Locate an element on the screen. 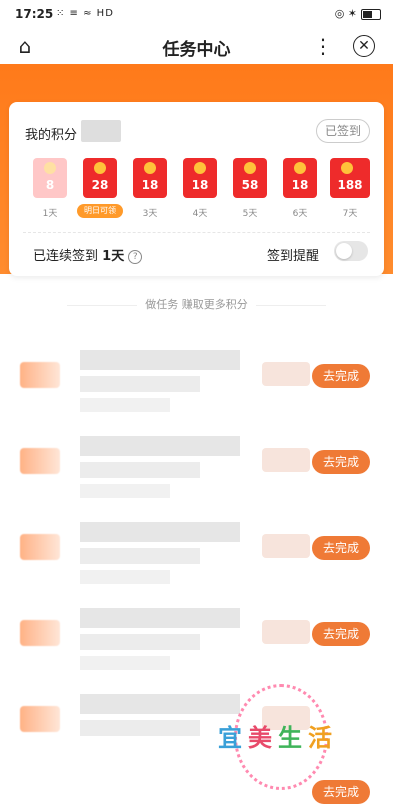 This screenshot has width=393, height=804. streak-text: 已连续签到 1天? is located at coordinates (88, 254).